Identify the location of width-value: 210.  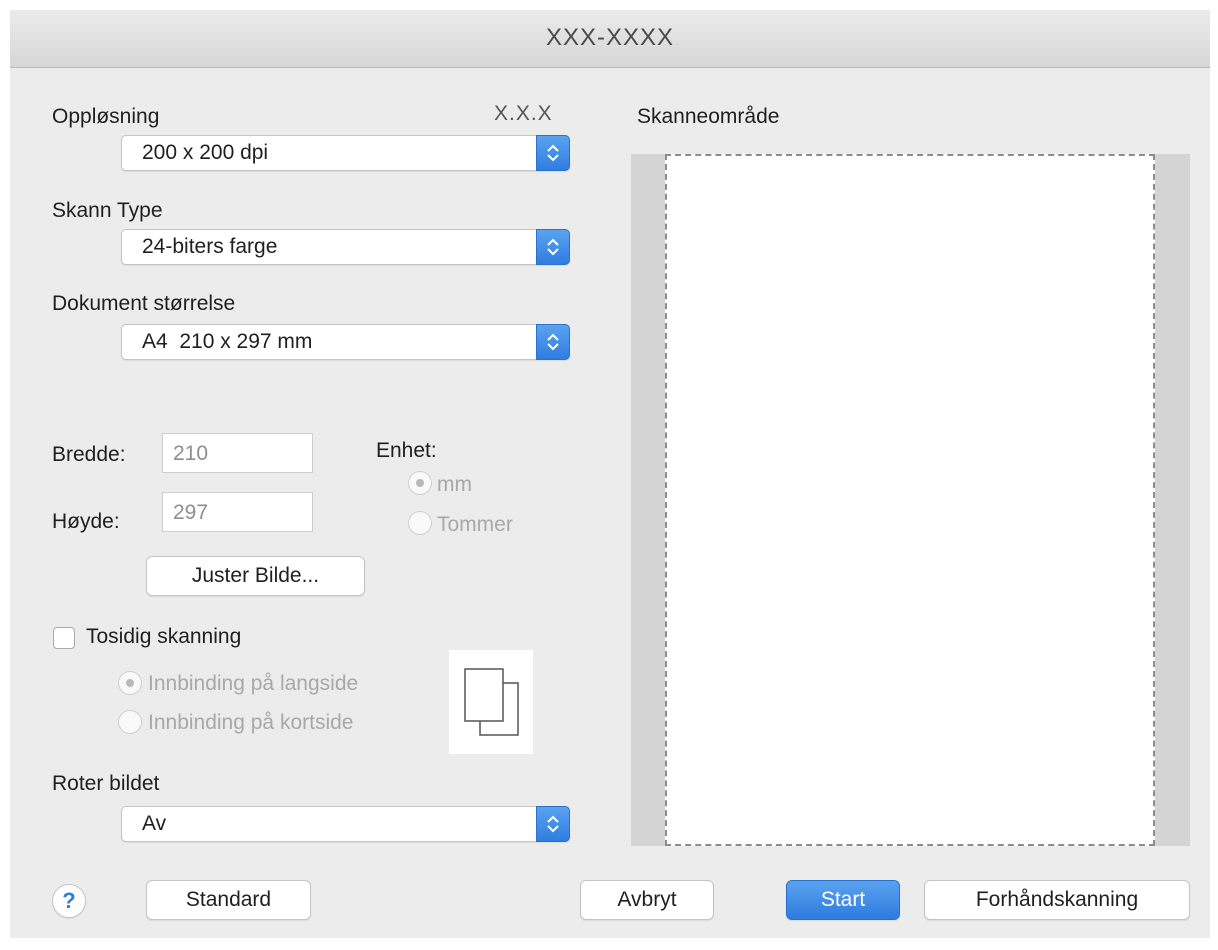
(191, 453).